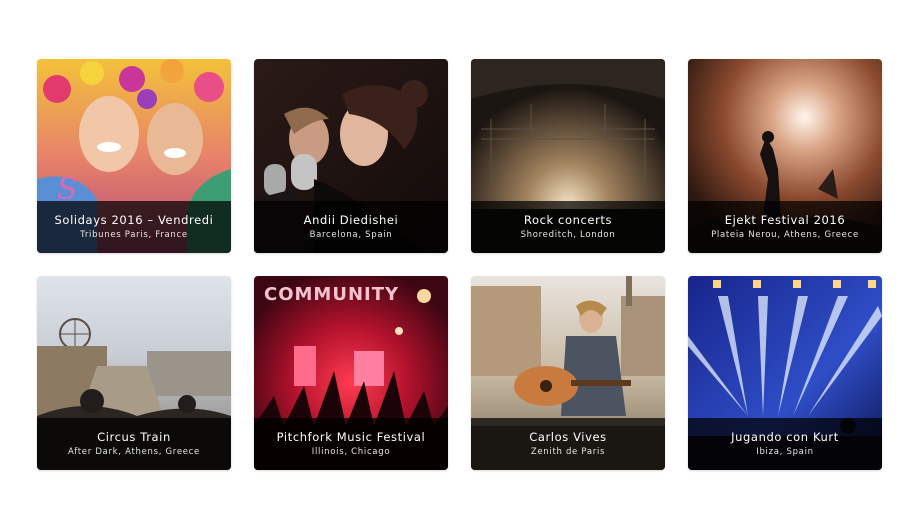 The height and width of the screenshot is (530, 920). I want to click on event-location: Tribunes Paris, France, so click(134, 235).